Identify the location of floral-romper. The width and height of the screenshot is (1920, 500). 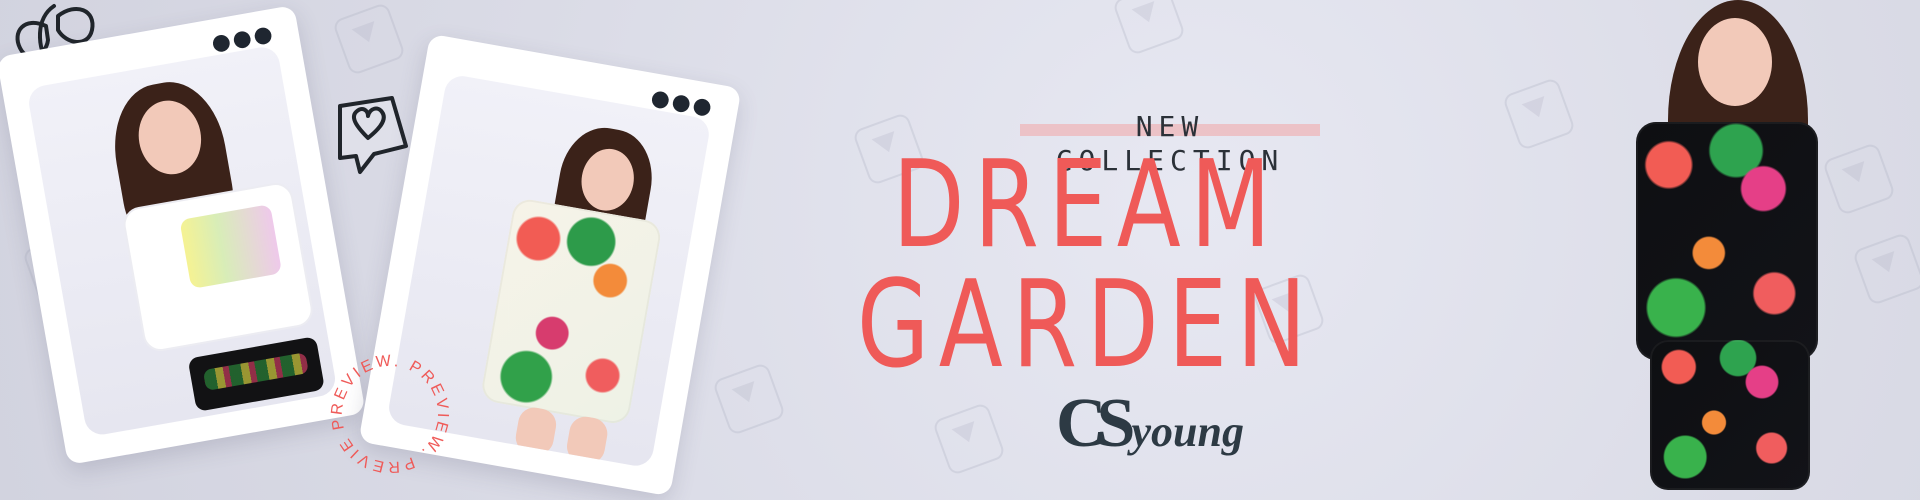
(571, 311).